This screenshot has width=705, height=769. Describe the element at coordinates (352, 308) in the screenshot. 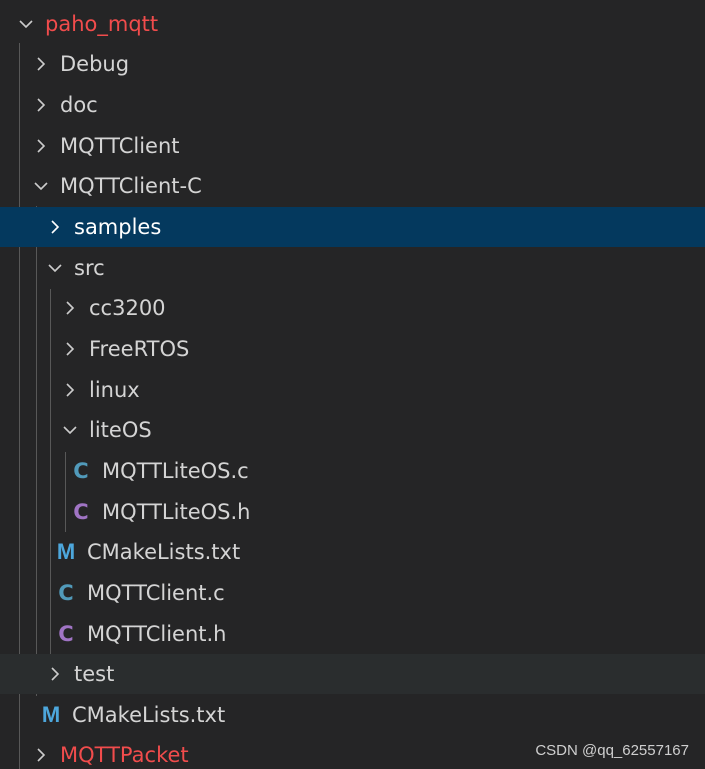

I see `tree-item-cc3200: cc3200` at that location.